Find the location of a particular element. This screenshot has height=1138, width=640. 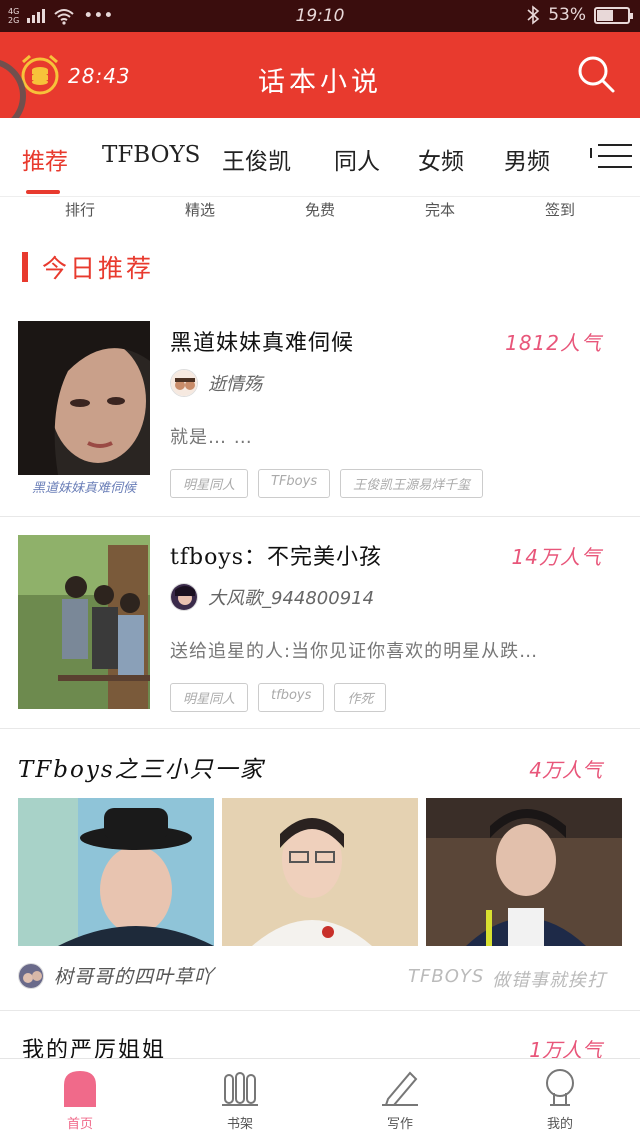

story-tag: TFboys is located at coordinates (294, 483).